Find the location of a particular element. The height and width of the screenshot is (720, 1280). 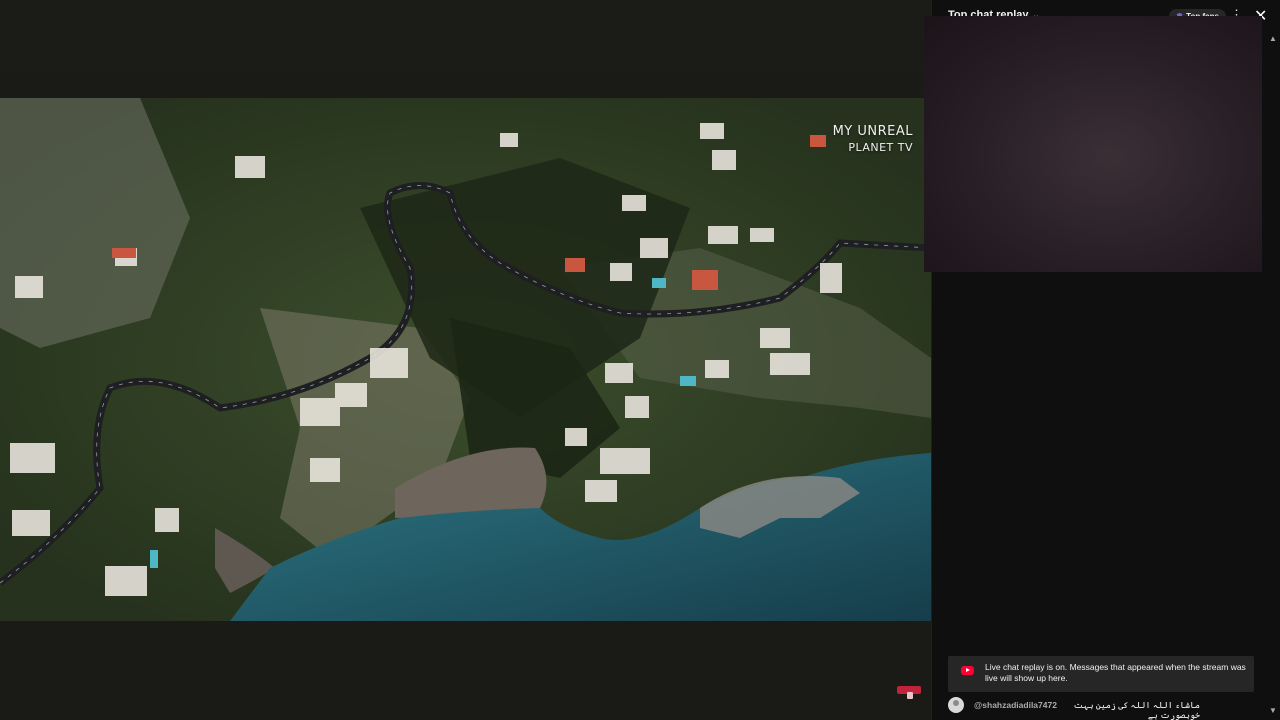

message-text: ماشاء اللہ اللہ کی زمین بہت خوبصورت ہے is located at coordinates (1136, 710).